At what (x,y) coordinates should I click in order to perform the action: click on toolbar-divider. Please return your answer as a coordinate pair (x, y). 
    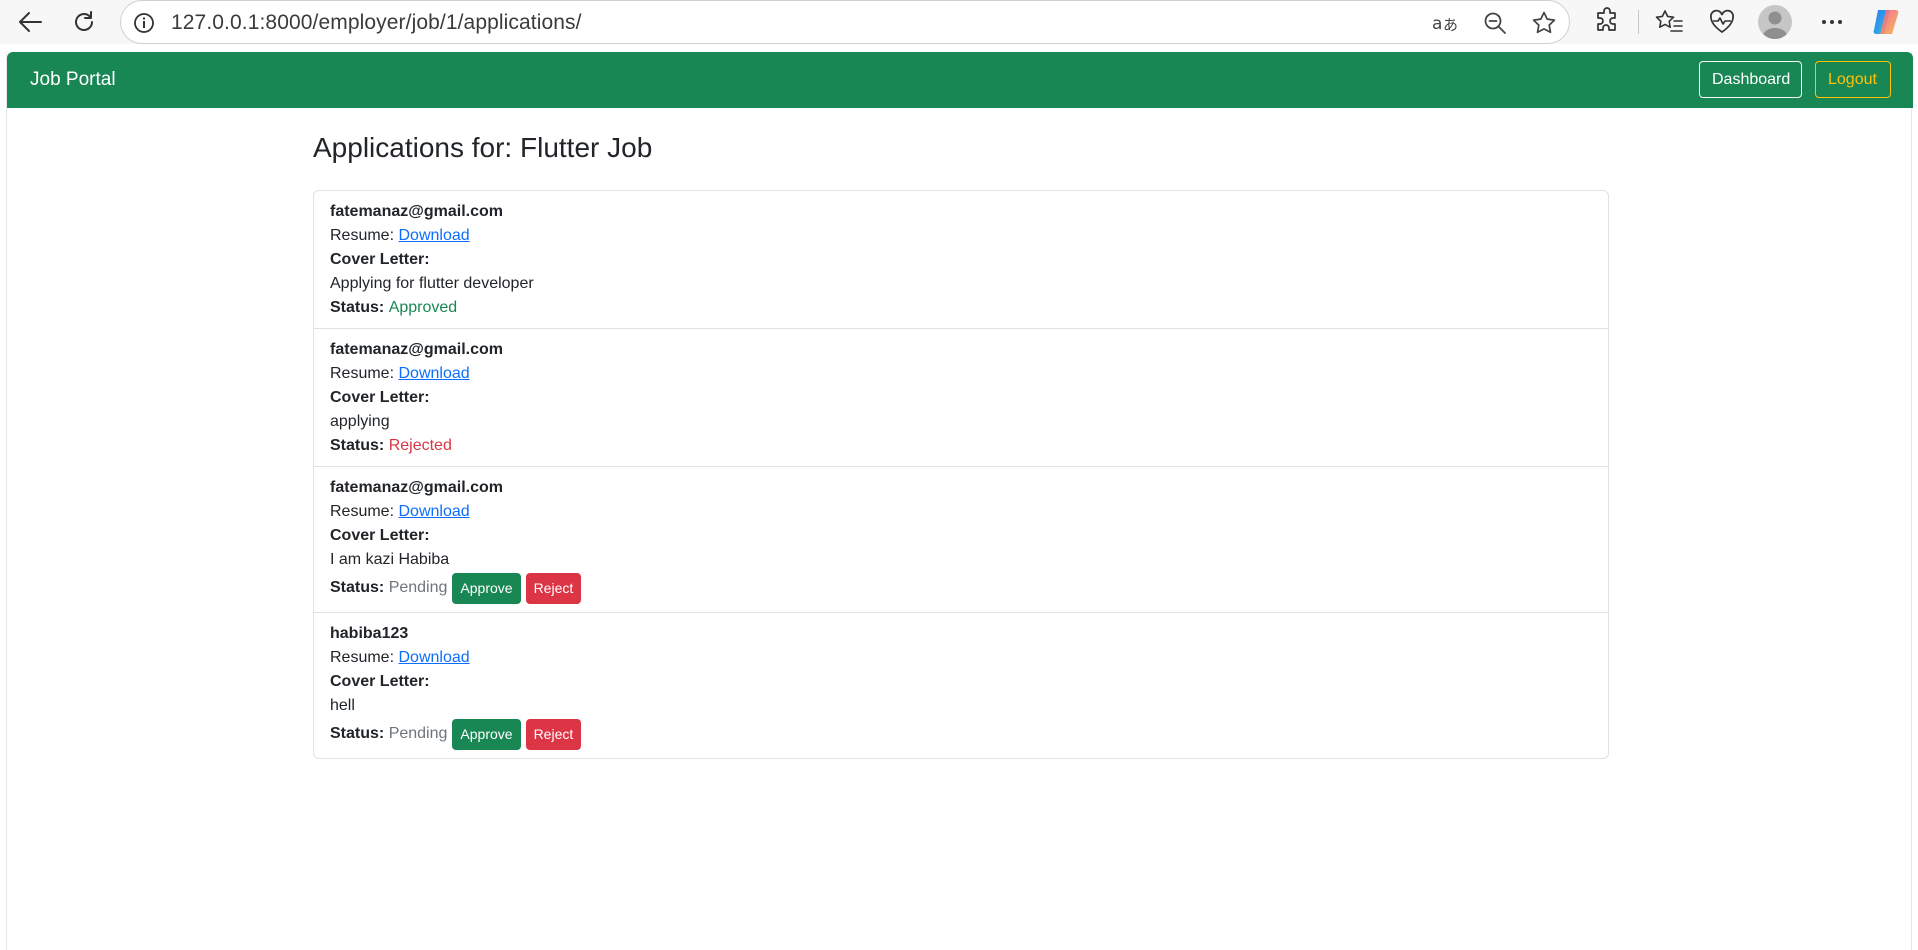
    Looking at the image, I should click on (1638, 22).